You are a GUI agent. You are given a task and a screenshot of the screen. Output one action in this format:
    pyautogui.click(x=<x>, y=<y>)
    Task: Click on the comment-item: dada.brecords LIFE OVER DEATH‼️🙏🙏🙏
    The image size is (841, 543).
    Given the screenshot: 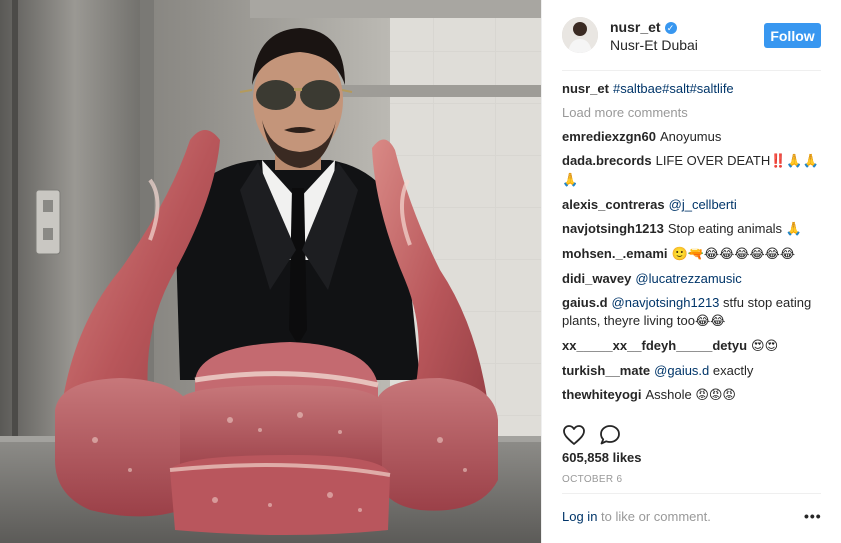 What is the action you would take?
    pyautogui.click(x=693, y=171)
    